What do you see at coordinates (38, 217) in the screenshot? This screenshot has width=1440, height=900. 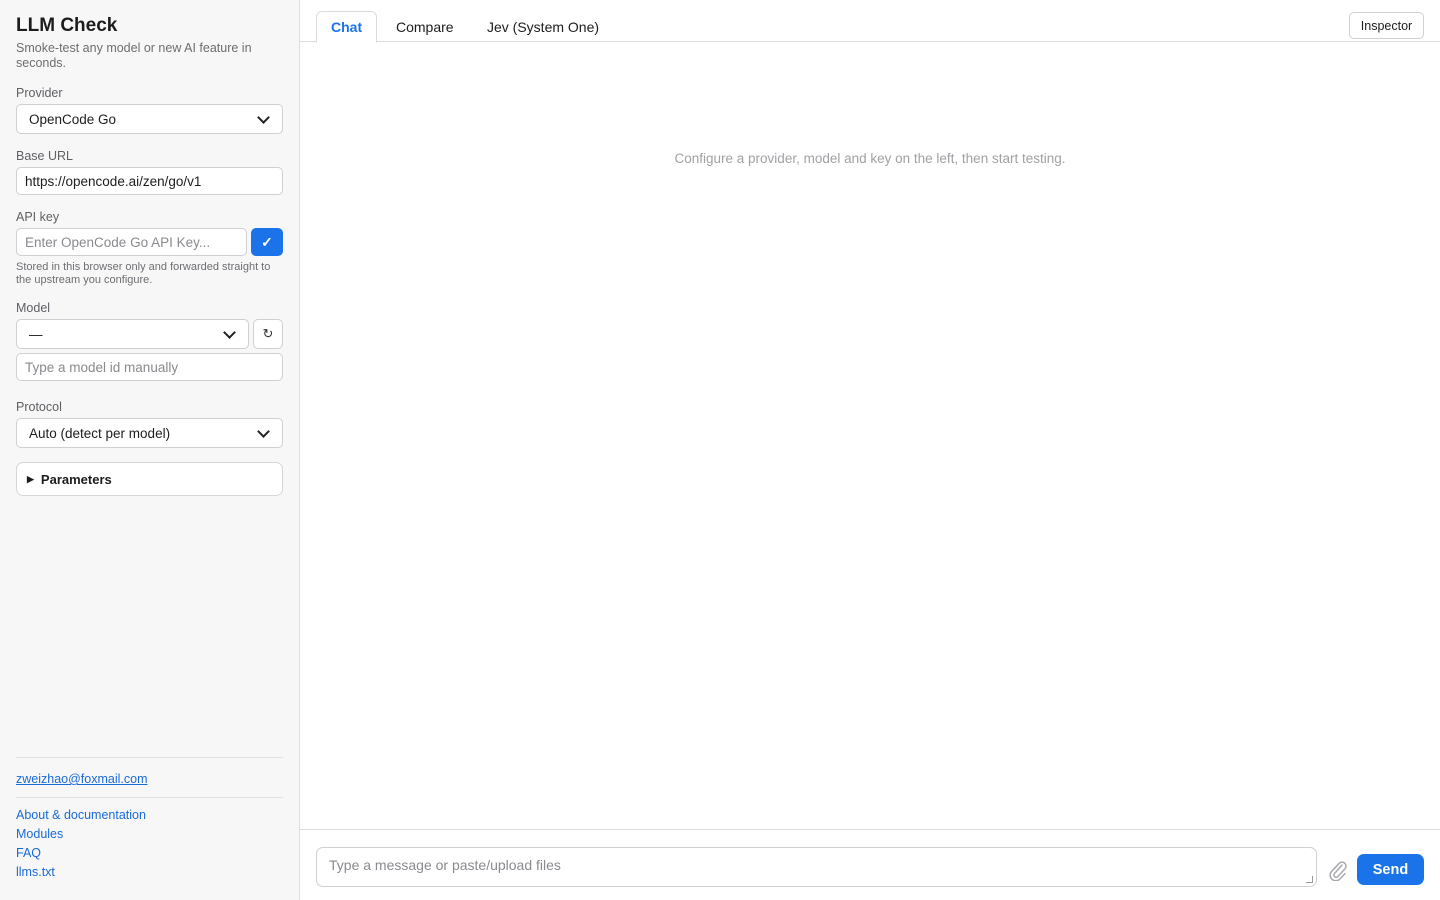 I see `api-key-label: API key` at bounding box center [38, 217].